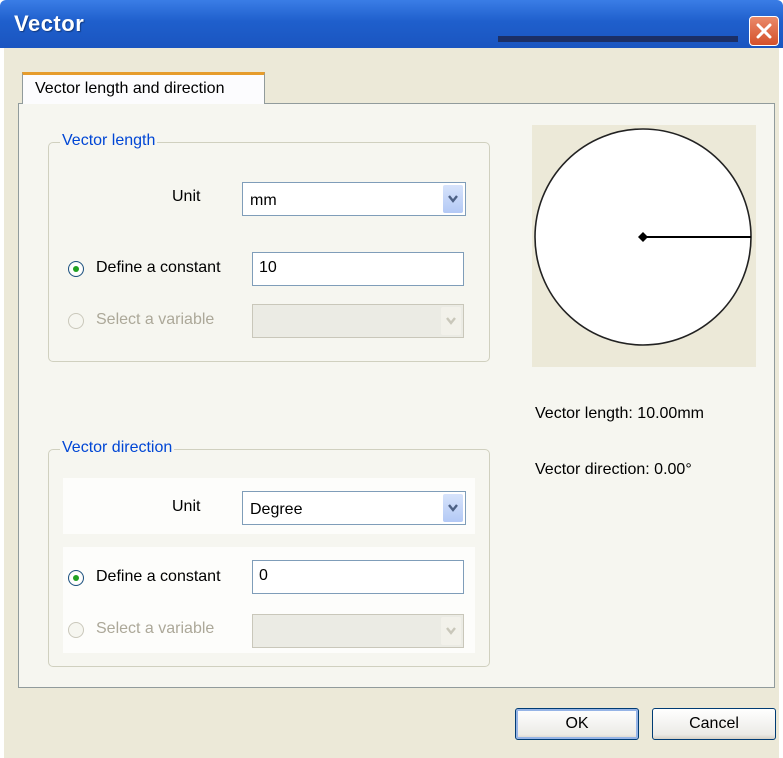 This screenshot has width=783, height=758. Describe the element at coordinates (358, 269) in the screenshot. I see `length-constant-input: 10` at that location.